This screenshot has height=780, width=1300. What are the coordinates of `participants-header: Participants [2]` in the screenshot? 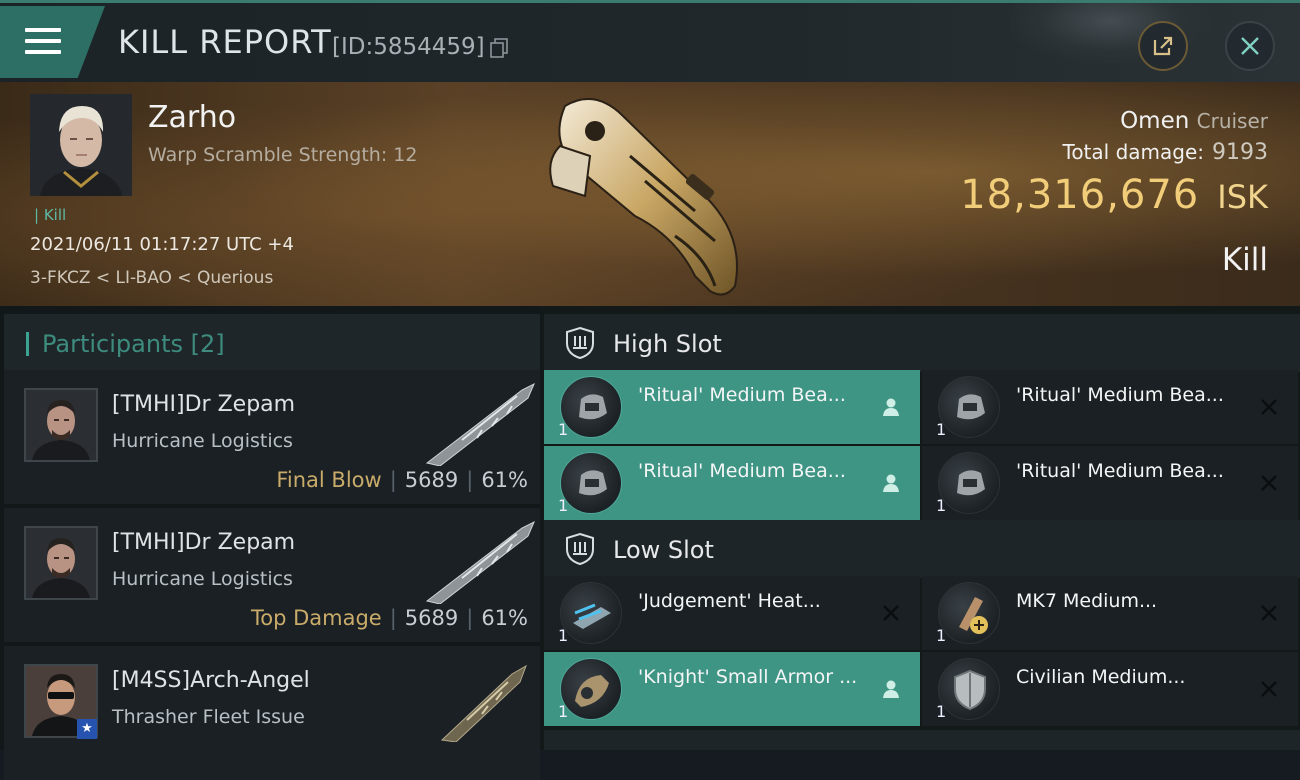 It's located at (272, 343).